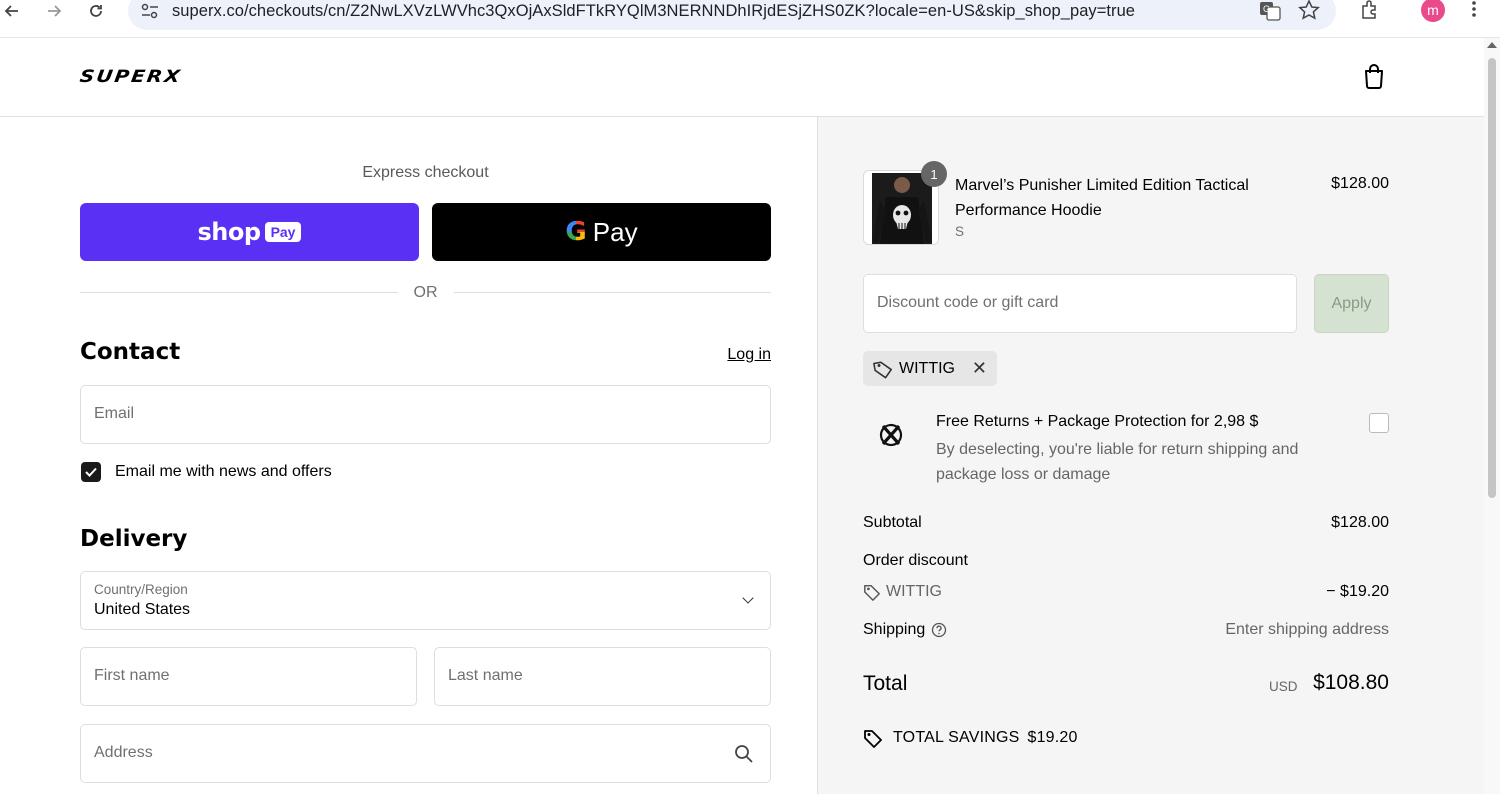  I want to click on reload-icon, so click(96, 11).